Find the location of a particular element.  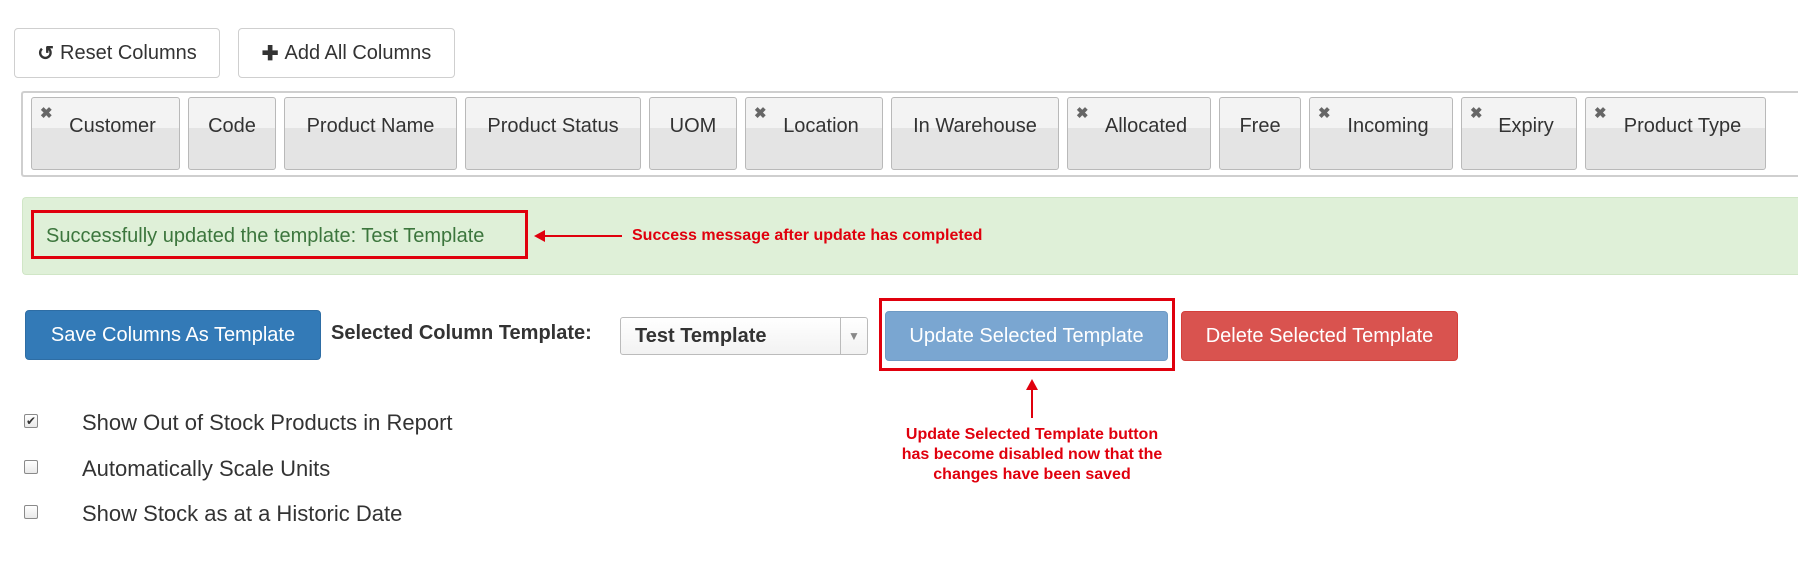

column-chip-uom: UOM is located at coordinates (693, 133).